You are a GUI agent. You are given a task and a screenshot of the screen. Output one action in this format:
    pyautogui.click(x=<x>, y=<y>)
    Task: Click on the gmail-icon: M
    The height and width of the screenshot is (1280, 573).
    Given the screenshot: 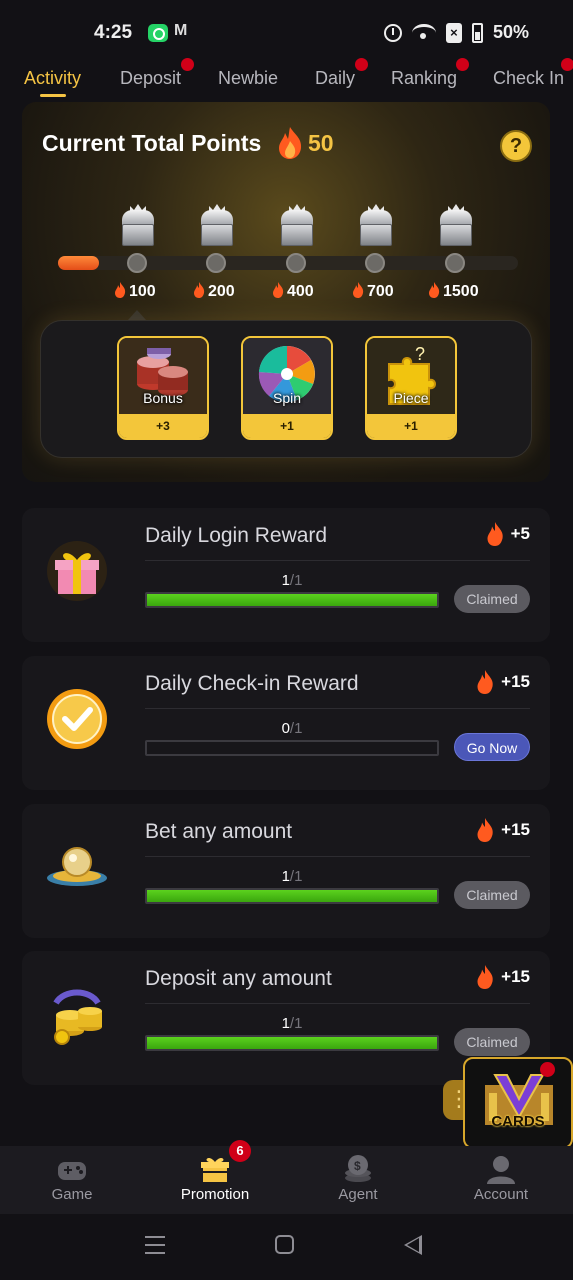 What is the action you would take?
    pyautogui.click(x=181, y=30)
    